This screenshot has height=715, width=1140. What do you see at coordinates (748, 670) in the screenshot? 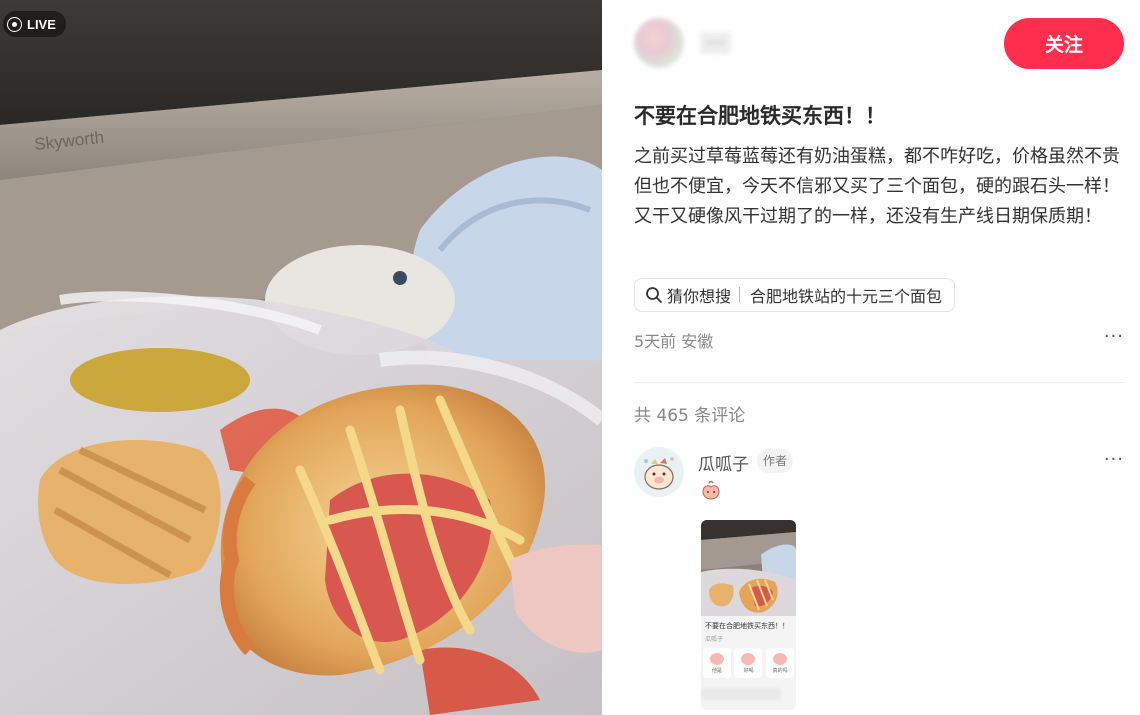
I see `sticker-label: 好喝` at bounding box center [748, 670].